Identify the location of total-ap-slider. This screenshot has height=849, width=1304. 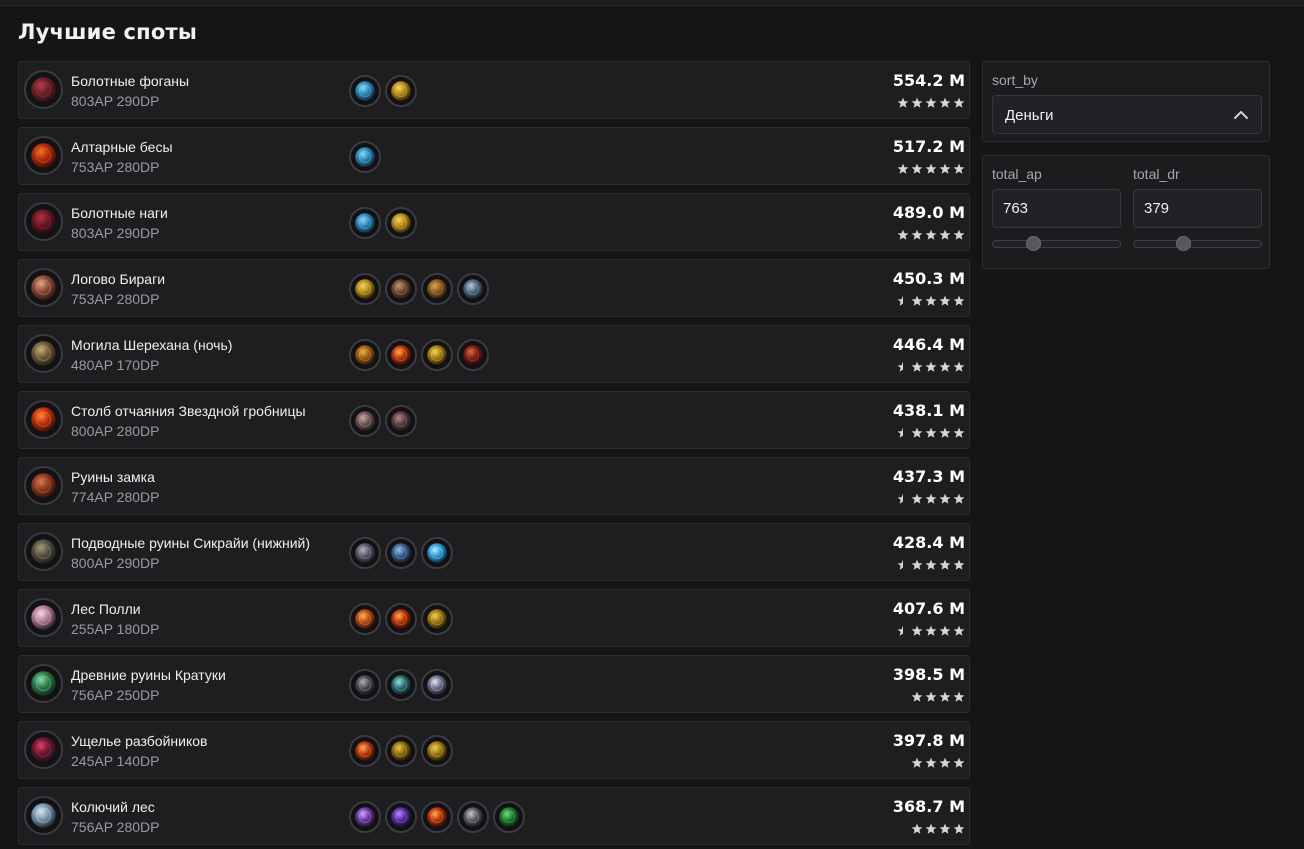
(1056, 243).